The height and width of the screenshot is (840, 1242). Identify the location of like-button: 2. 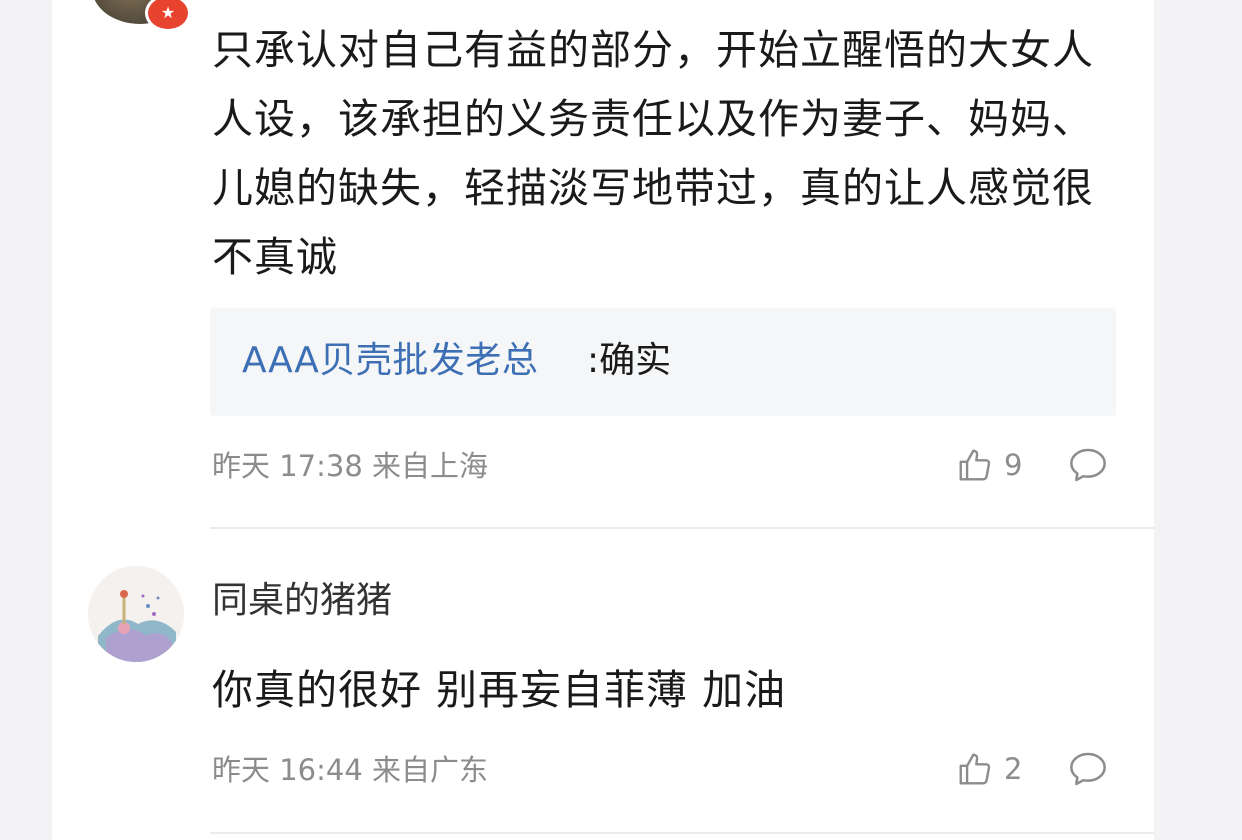
(989, 769).